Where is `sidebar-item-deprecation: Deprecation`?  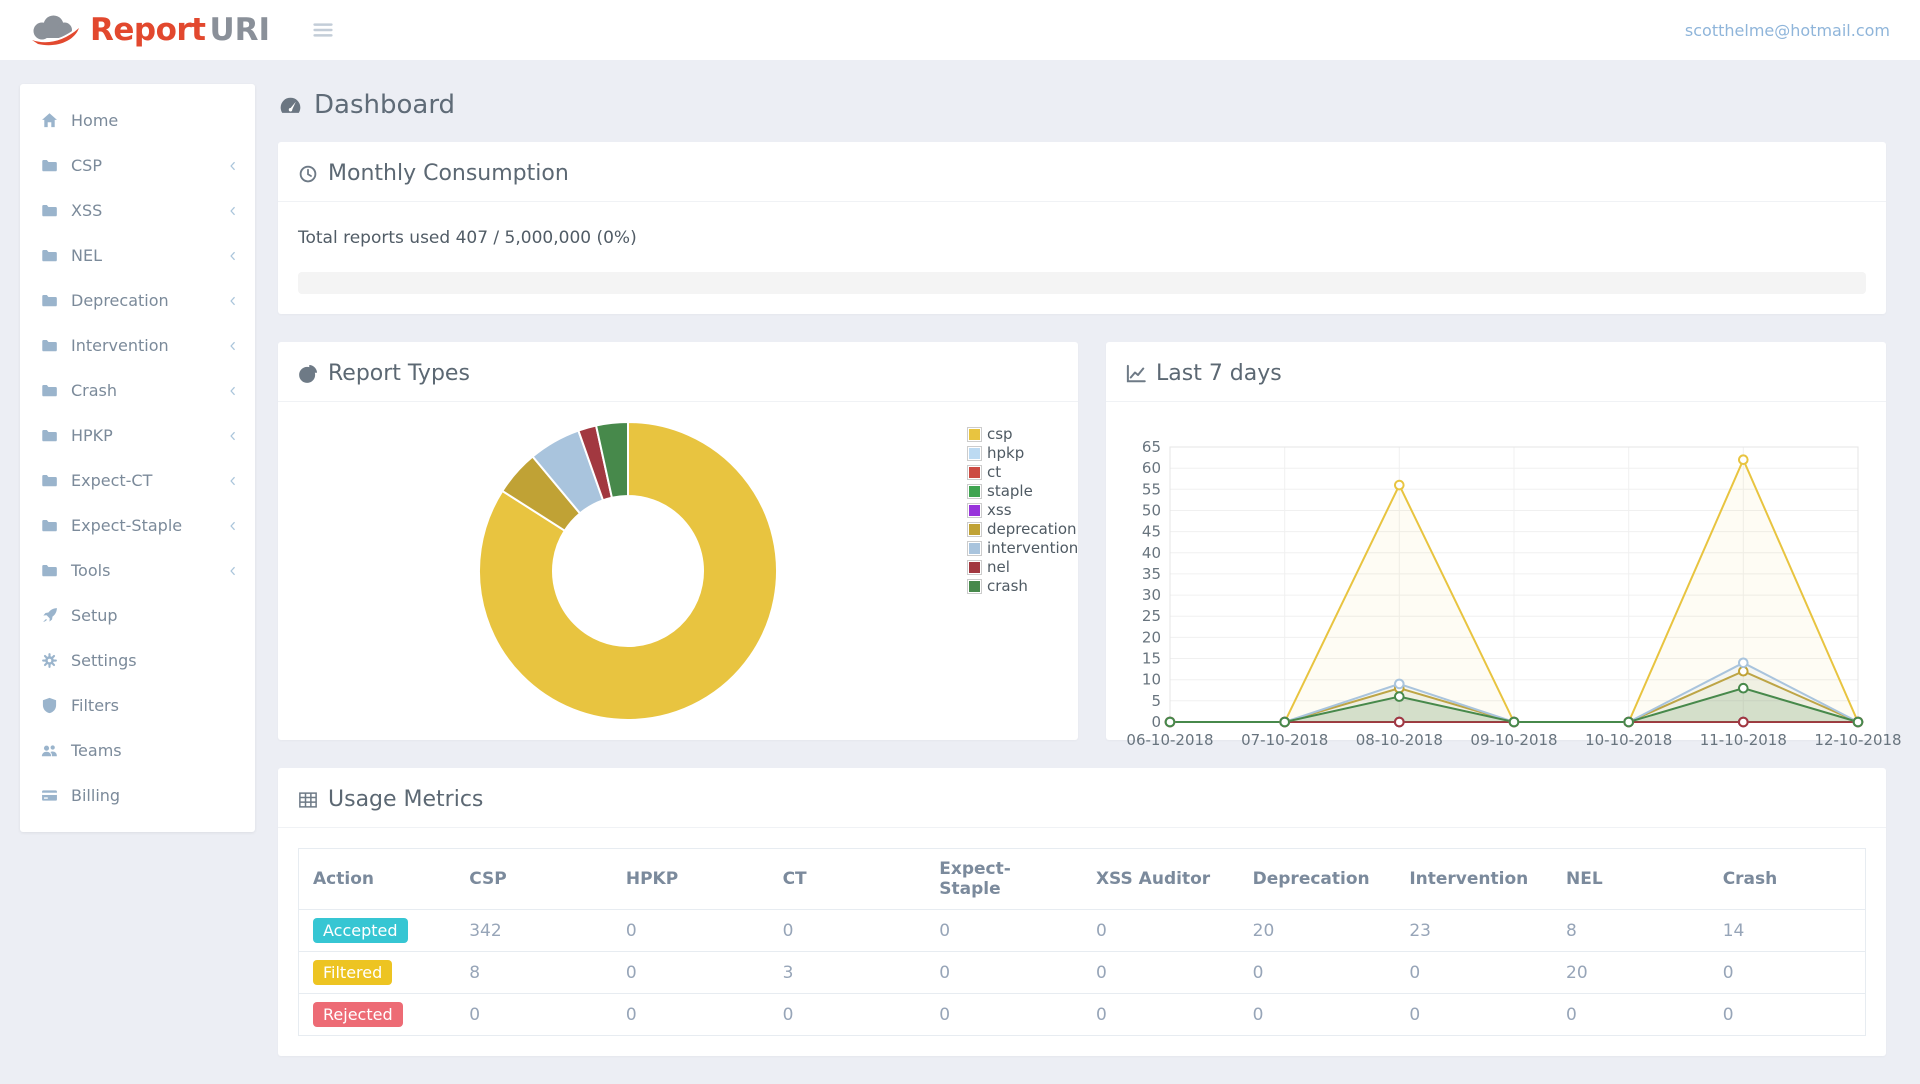 sidebar-item-deprecation: Deprecation is located at coordinates (137, 300).